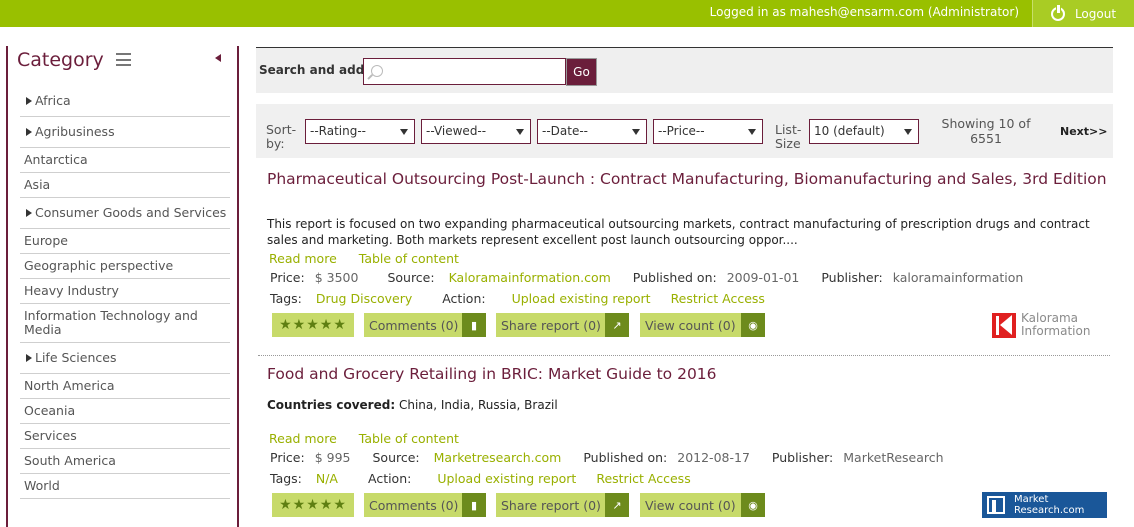 This screenshot has height=527, width=1134. Describe the element at coordinates (360, 131) in the screenshot. I see `rating-select: --Rating--` at that location.